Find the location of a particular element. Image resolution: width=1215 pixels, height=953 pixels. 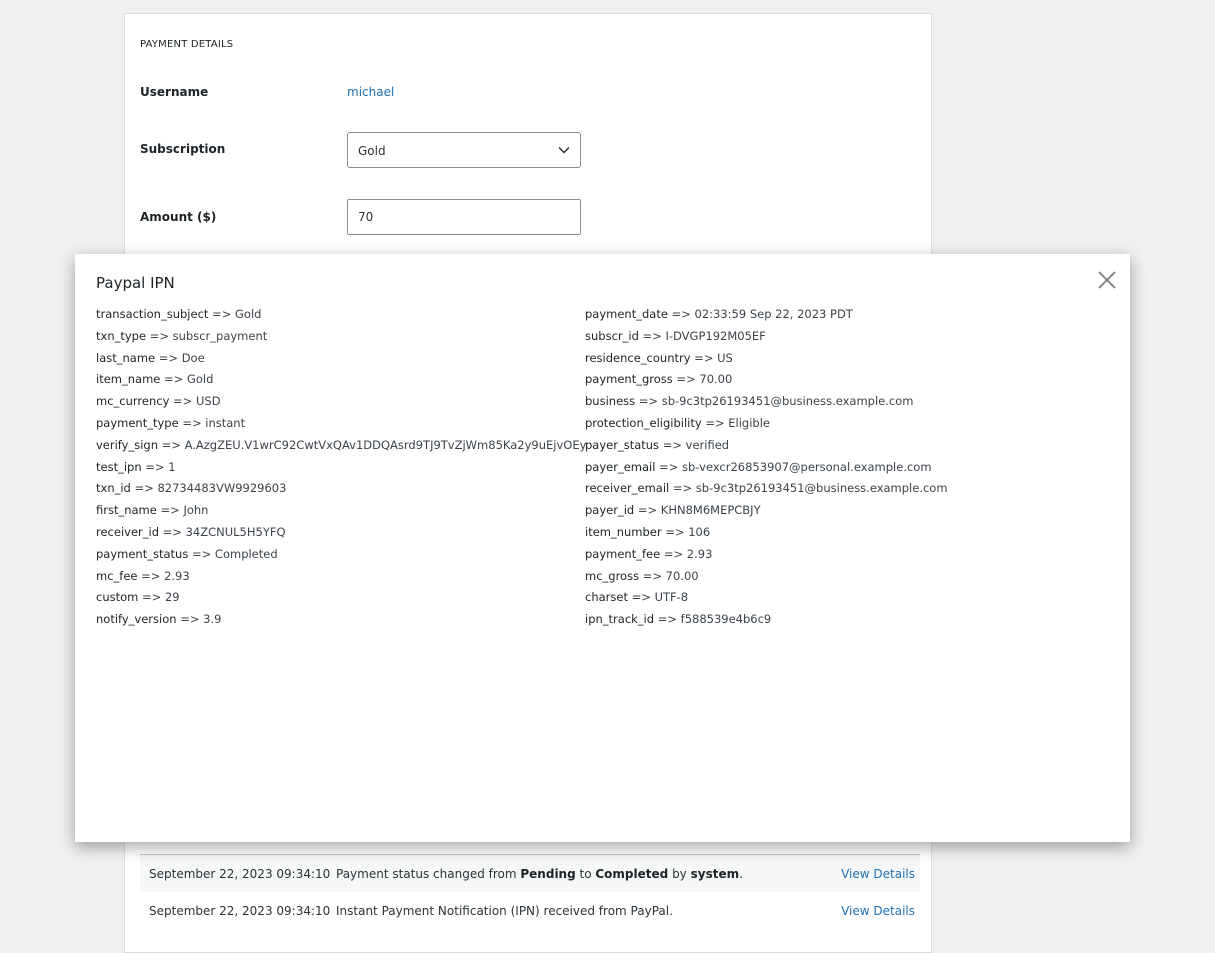

ipn-key: item_name is located at coordinates (128, 379).